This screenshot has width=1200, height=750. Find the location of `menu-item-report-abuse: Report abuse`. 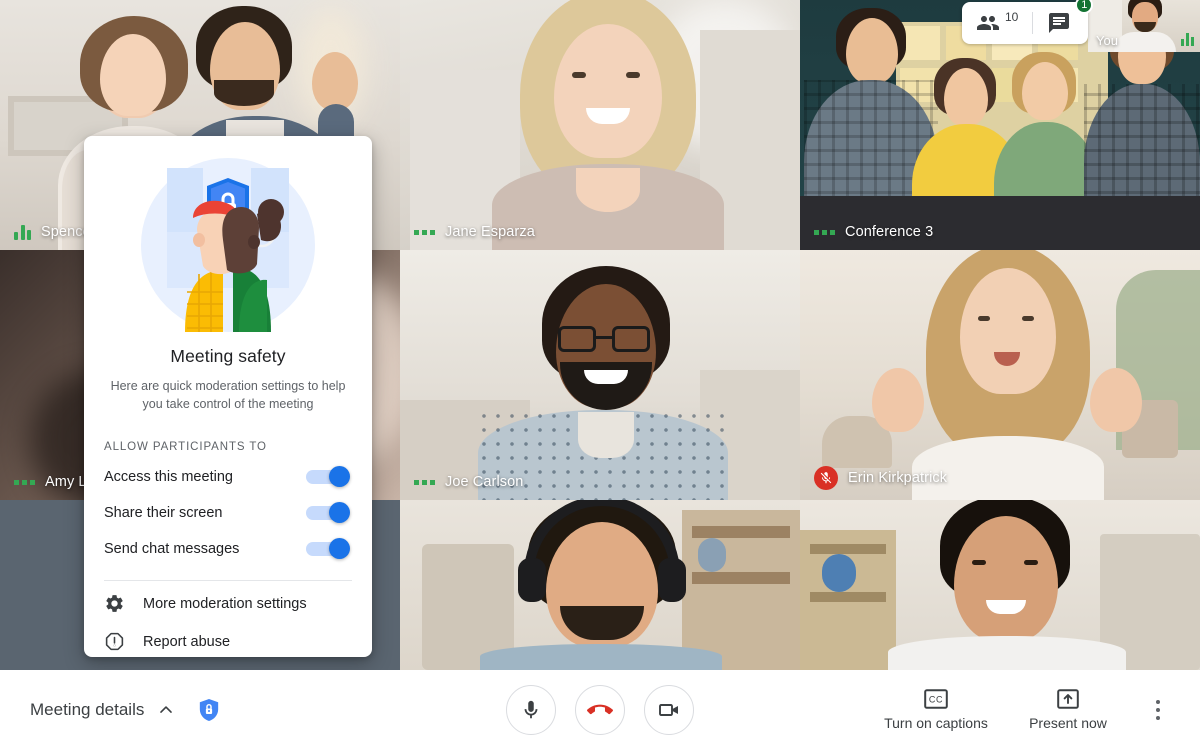

menu-item-report-abuse: Report abuse is located at coordinates (228, 642).